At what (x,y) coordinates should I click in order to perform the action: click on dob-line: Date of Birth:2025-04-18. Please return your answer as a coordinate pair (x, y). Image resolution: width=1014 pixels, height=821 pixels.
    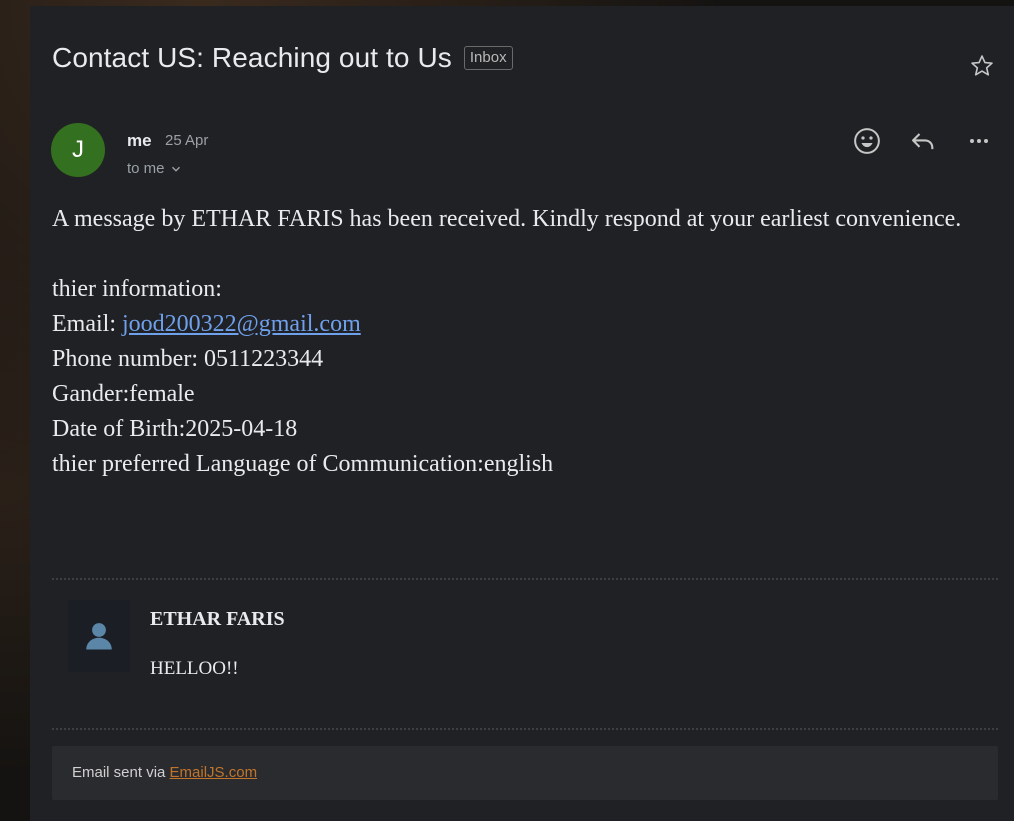
    Looking at the image, I should click on (175, 429).